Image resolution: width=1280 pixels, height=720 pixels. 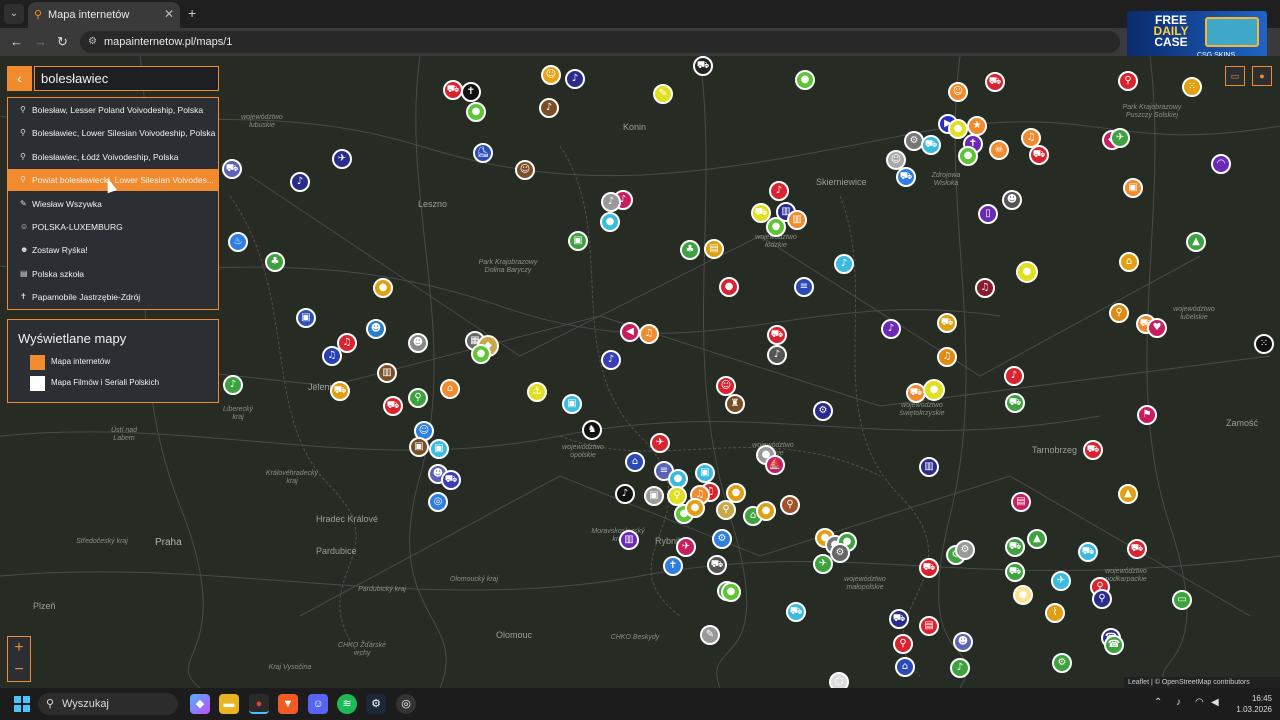 What do you see at coordinates (113, 227) in the screenshot?
I see `search-result-item: ☺ POLSKA-LUXEMBURG` at bounding box center [113, 227].